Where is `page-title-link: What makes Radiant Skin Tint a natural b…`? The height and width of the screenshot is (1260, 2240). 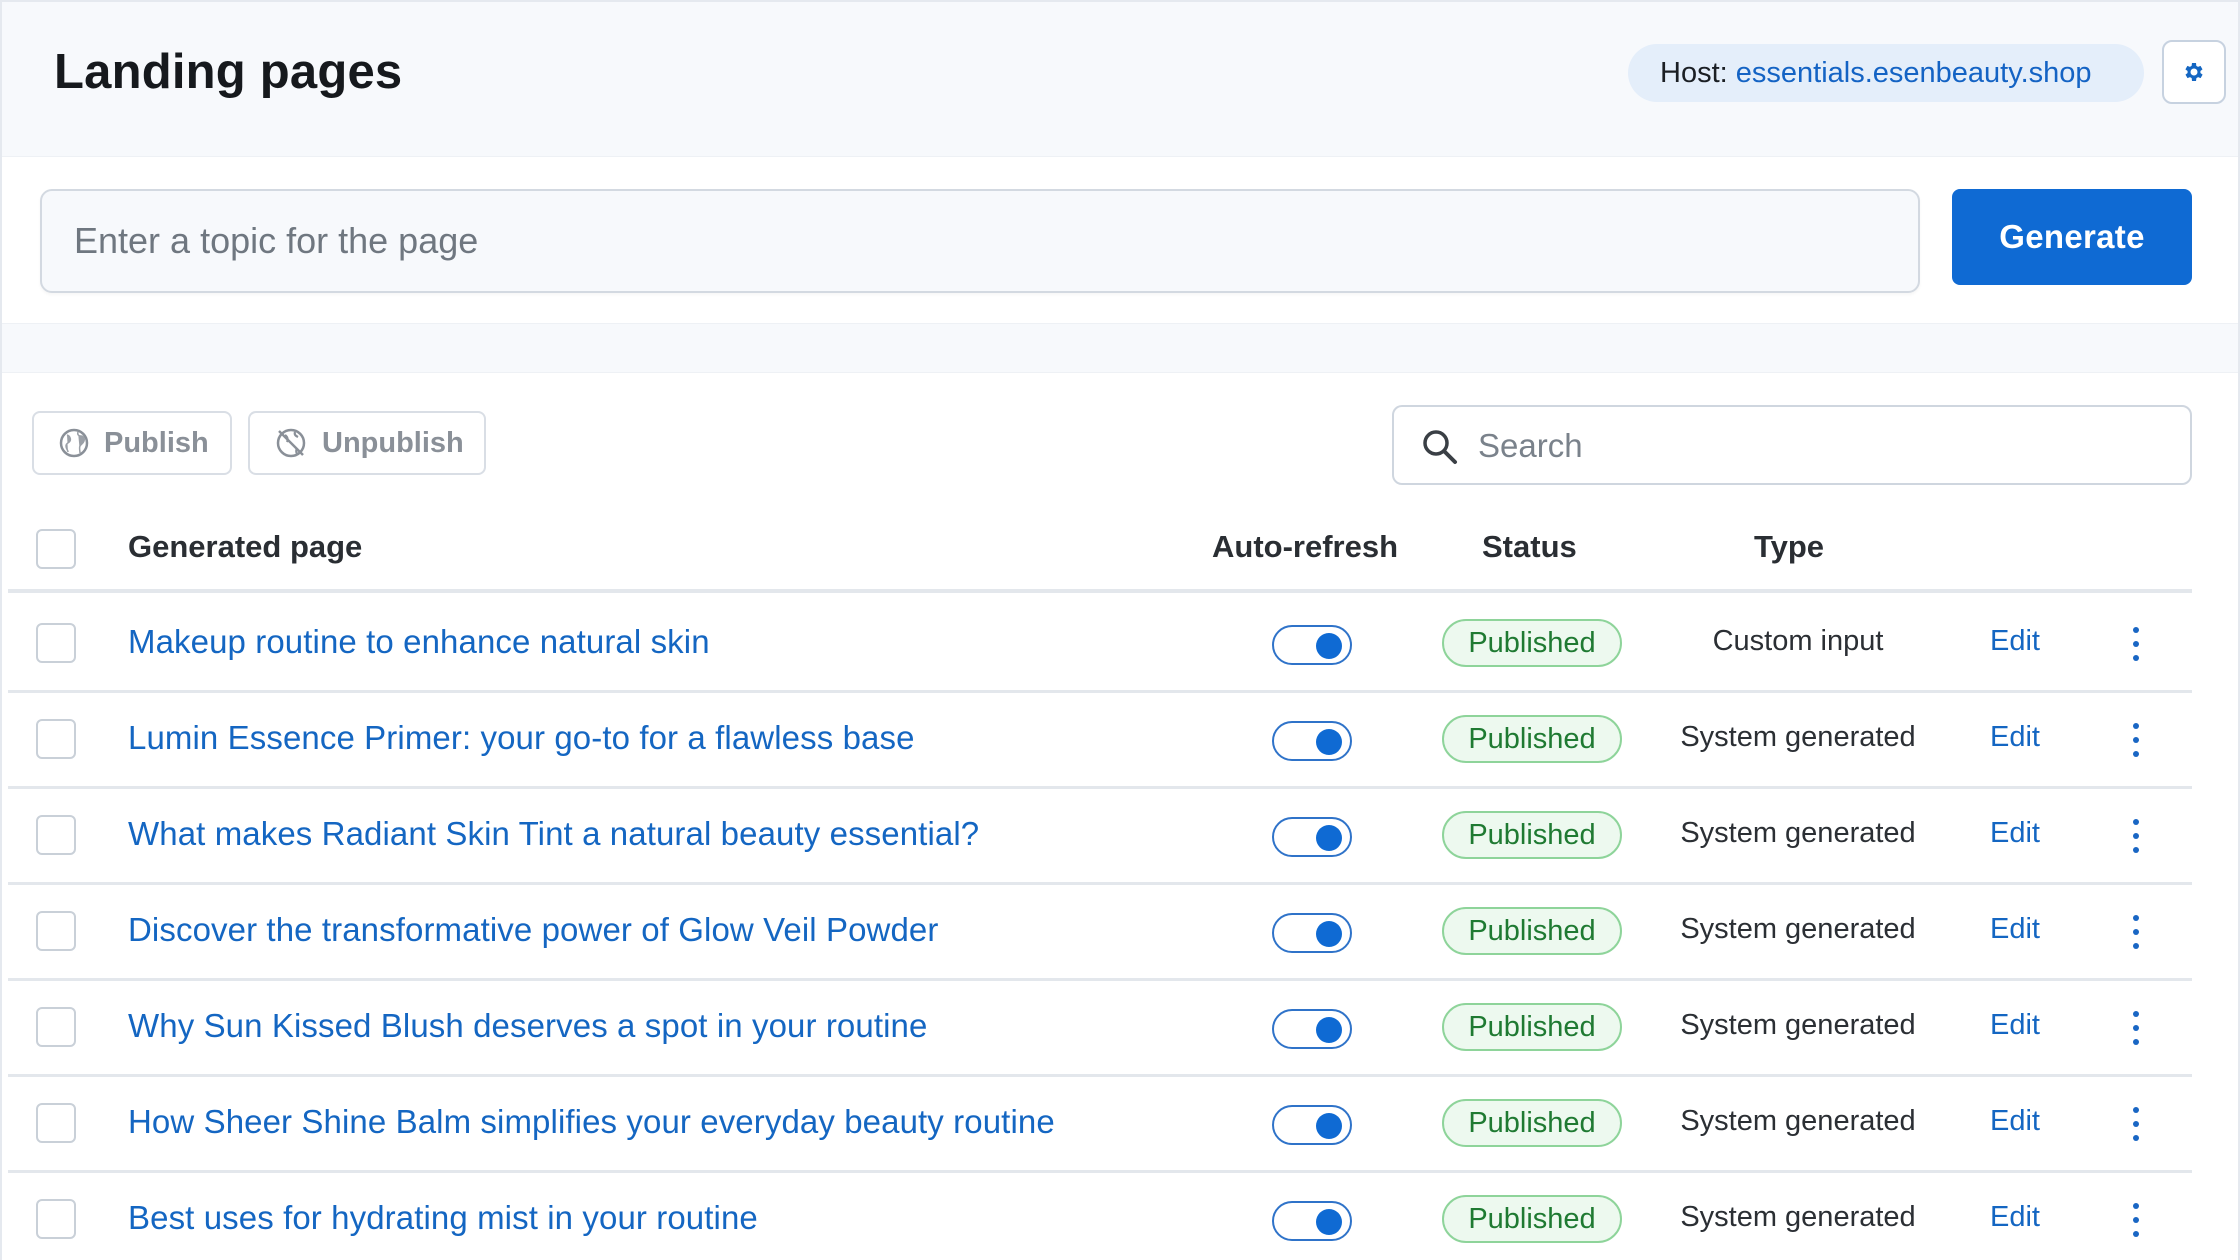 page-title-link: What makes Radiant Skin Tint a natural b… is located at coordinates (553, 834).